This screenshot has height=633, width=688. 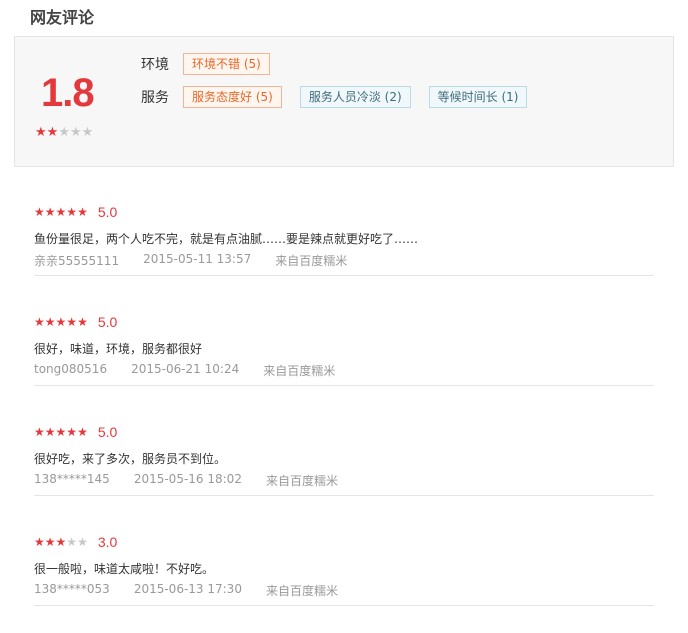 What do you see at coordinates (72, 479) in the screenshot?
I see `review-user: 138*****145` at bounding box center [72, 479].